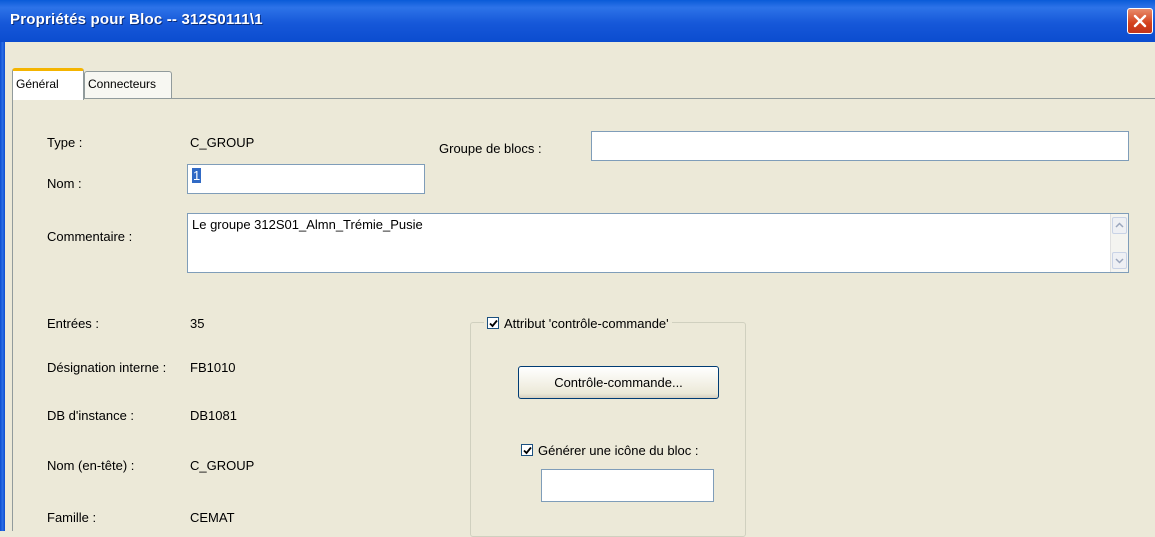  What do you see at coordinates (618, 450) in the screenshot?
I see `generer-icone-label: Générer une icône du bloc :` at bounding box center [618, 450].